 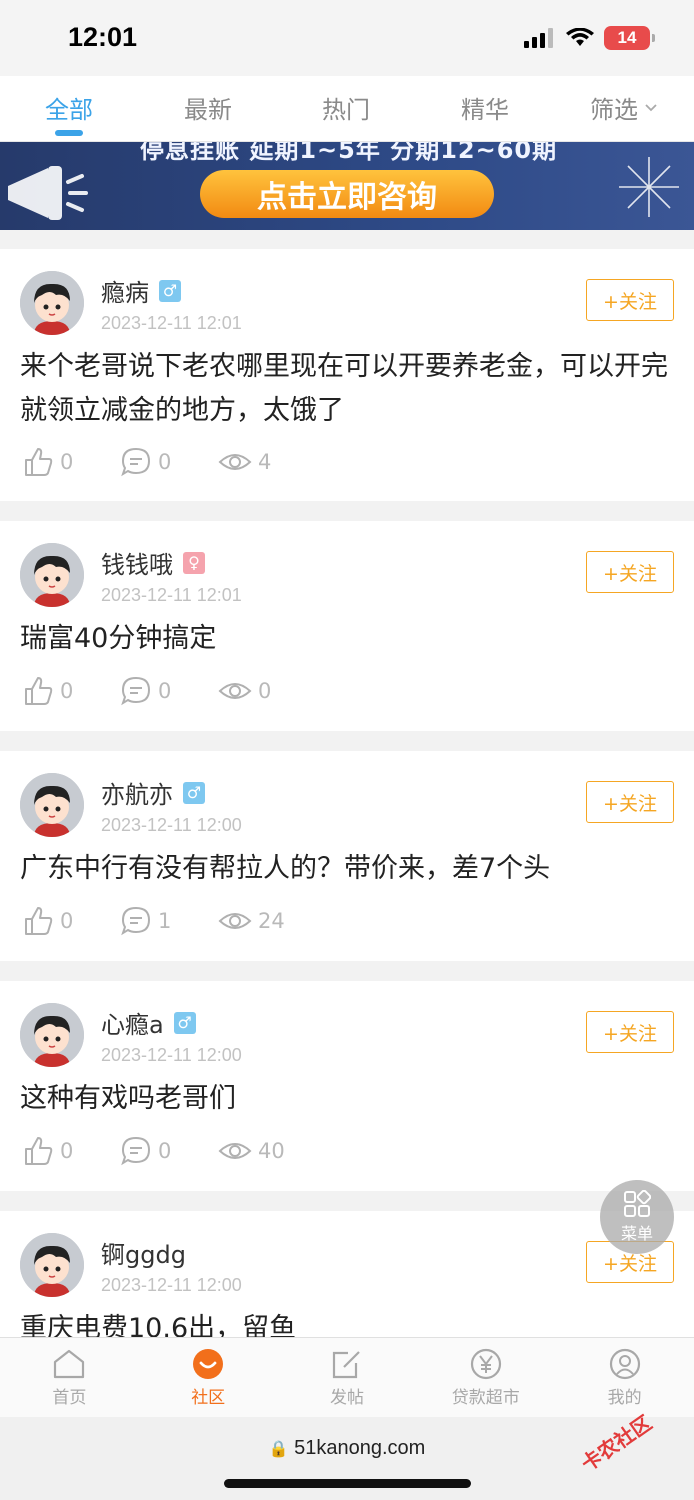 What do you see at coordinates (629, 38) in the screenshot?
I see `battery-icon: 14` at bounding box center [629, 38].